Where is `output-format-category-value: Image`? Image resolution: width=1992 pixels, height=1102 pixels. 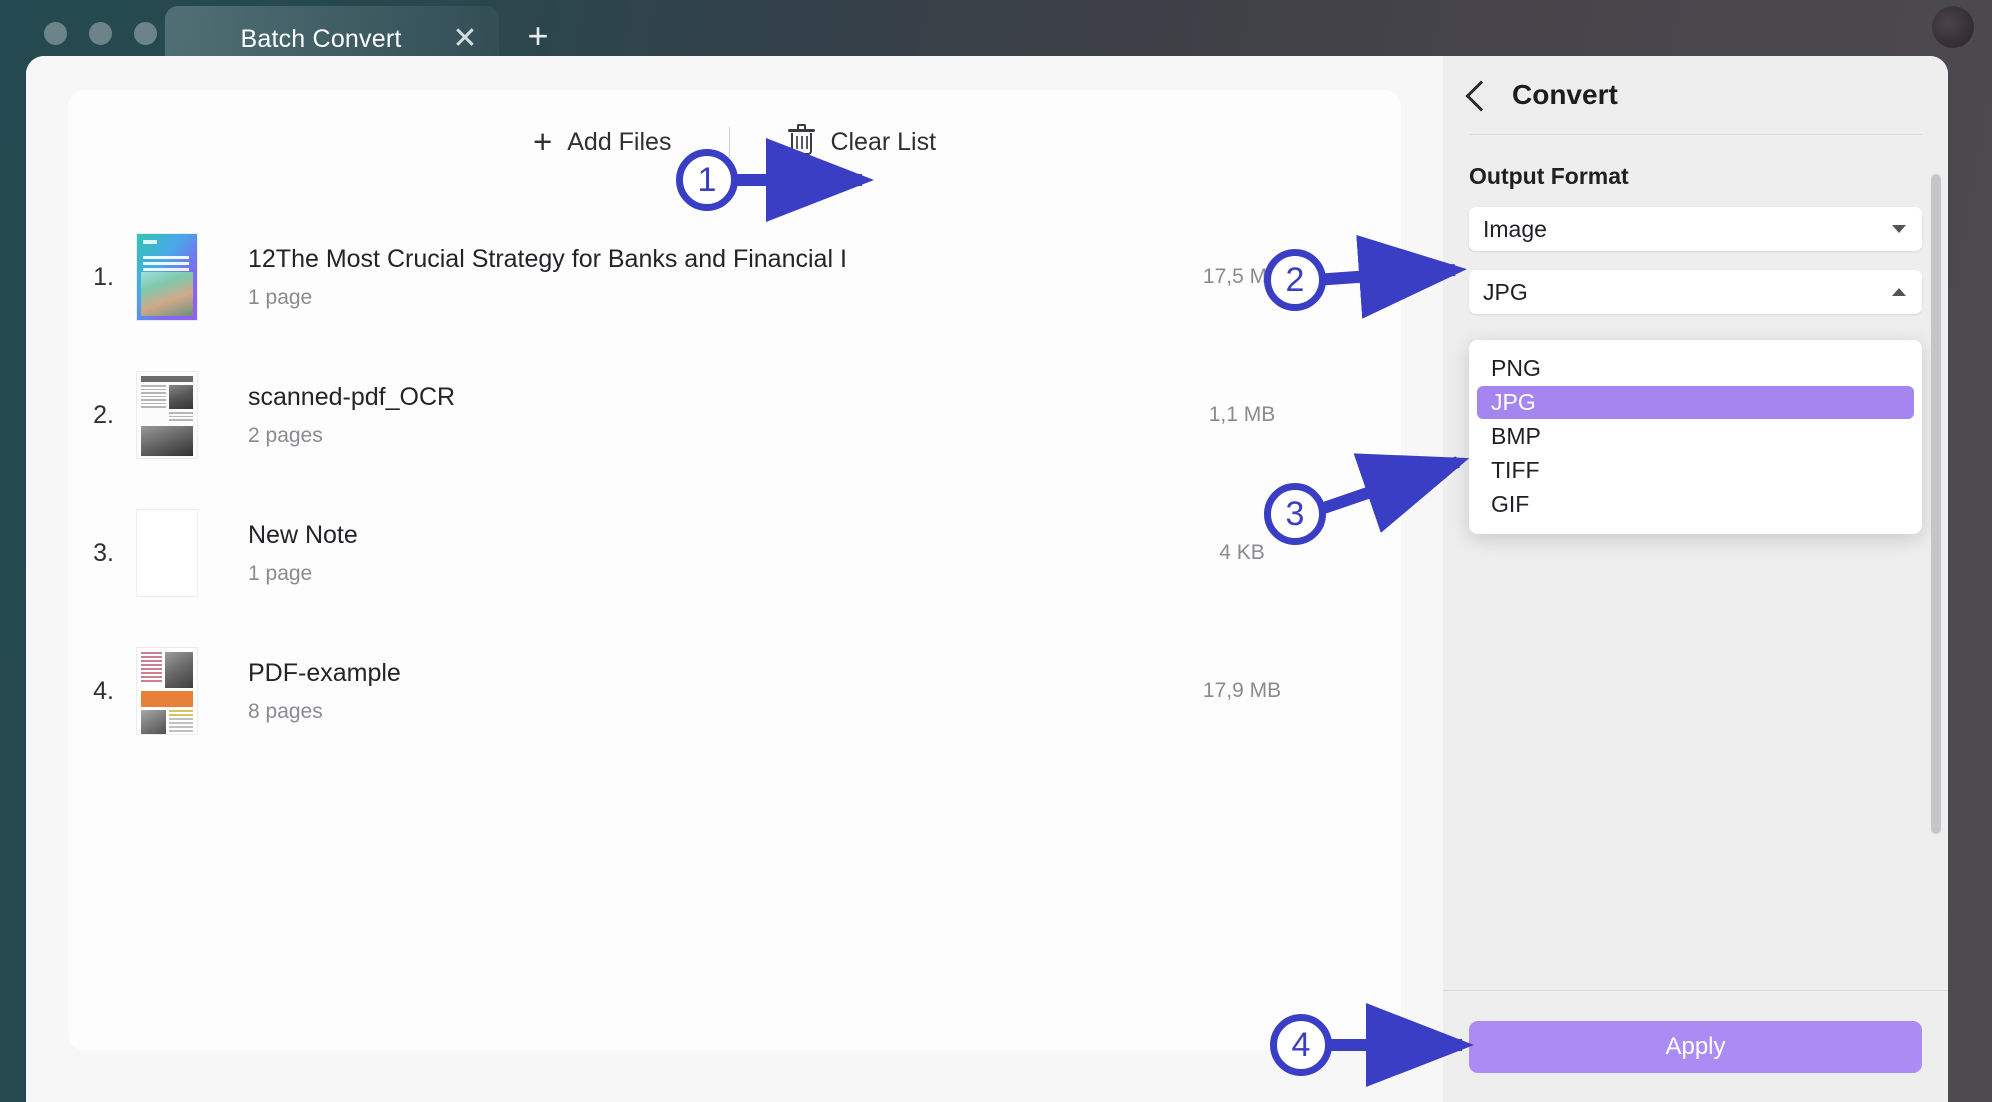
output-format-category-value: Image is located at coordinates (1515, 228).